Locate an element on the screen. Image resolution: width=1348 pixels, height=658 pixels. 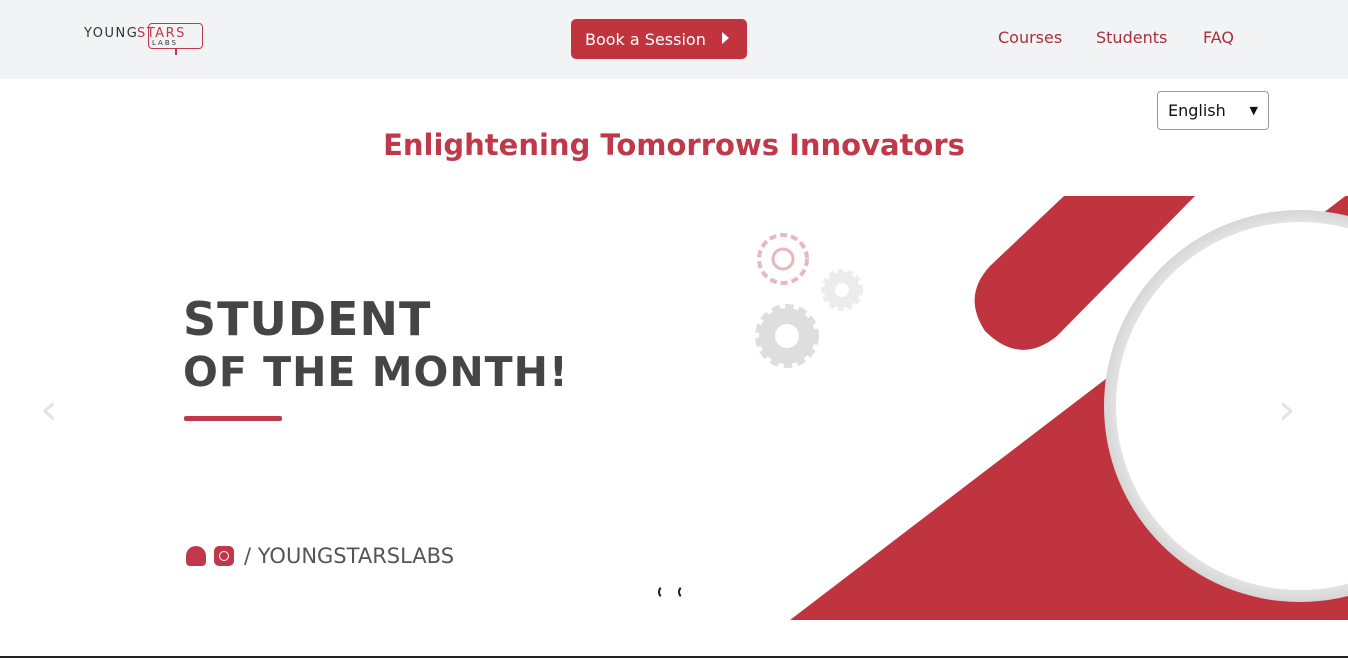
language-select-value: English is located at coordinates (1197, 110).